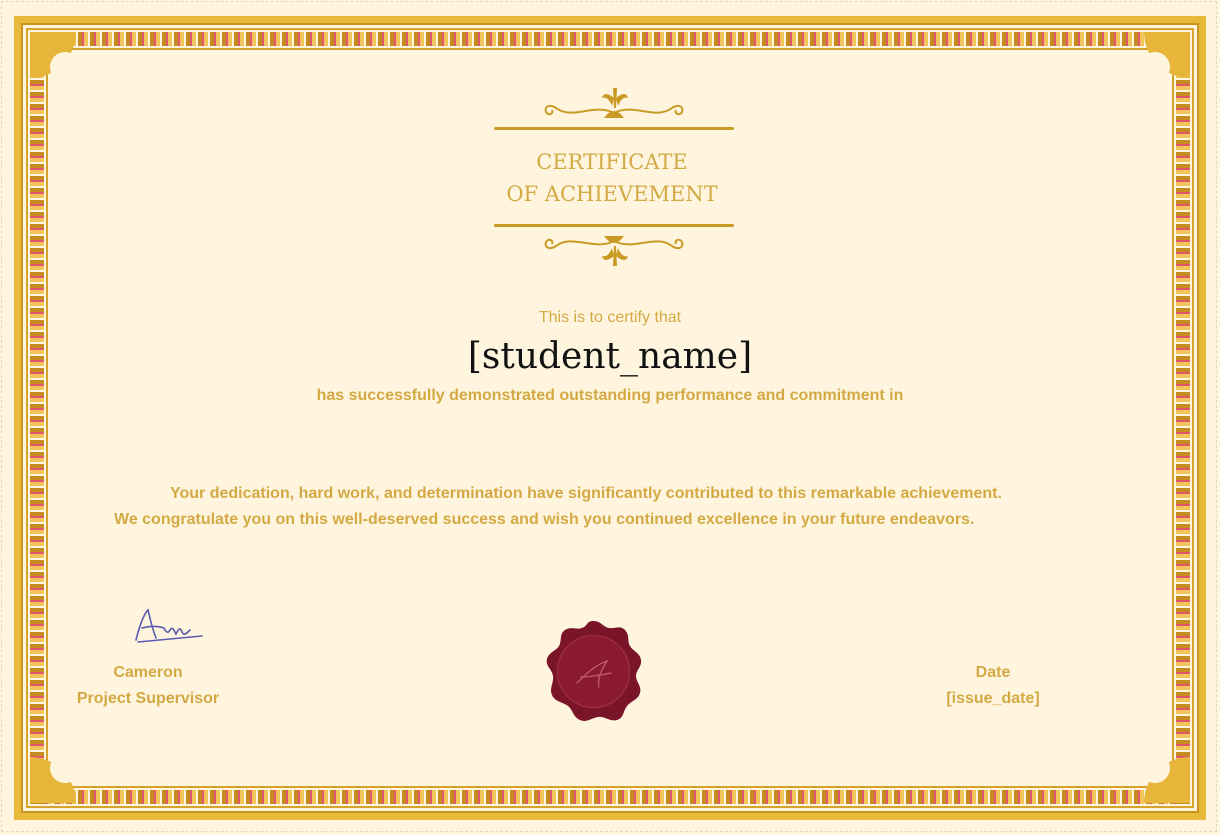 This screenshot has height=835, width=1220. What do you see at coordinates (610, 797) in the screenshot?
I see `border-band-bottom` at bounding box center [610, 797].